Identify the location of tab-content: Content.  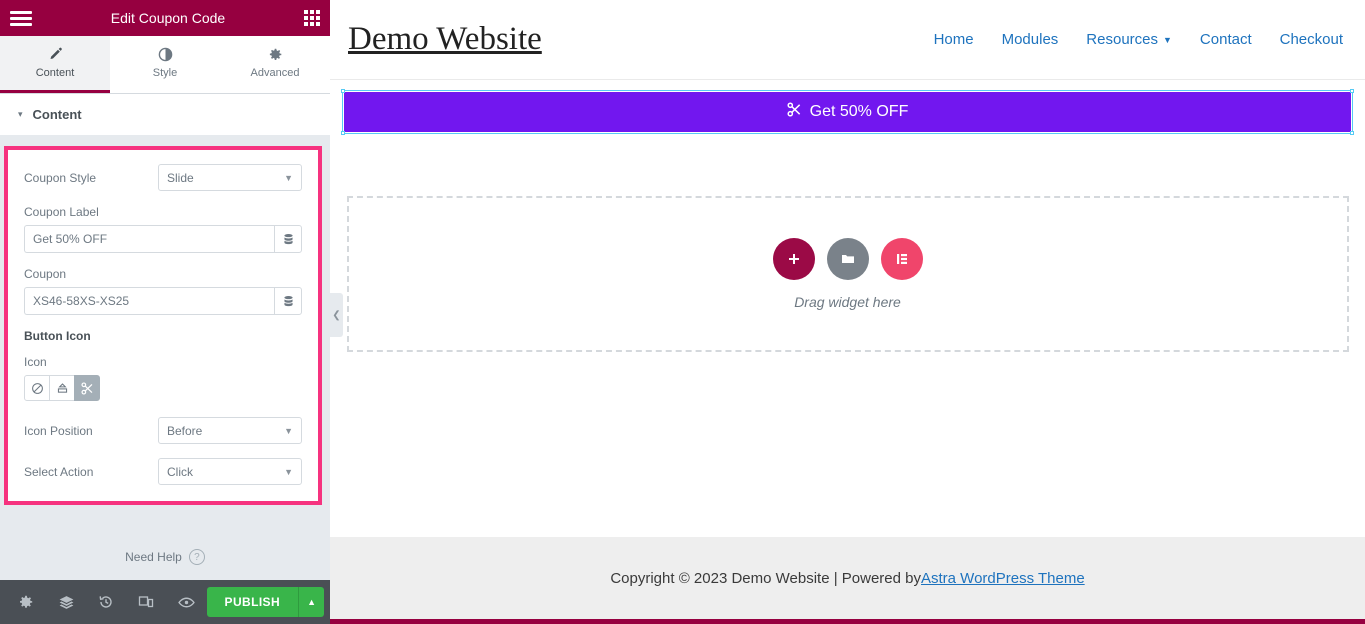
(55, 64).